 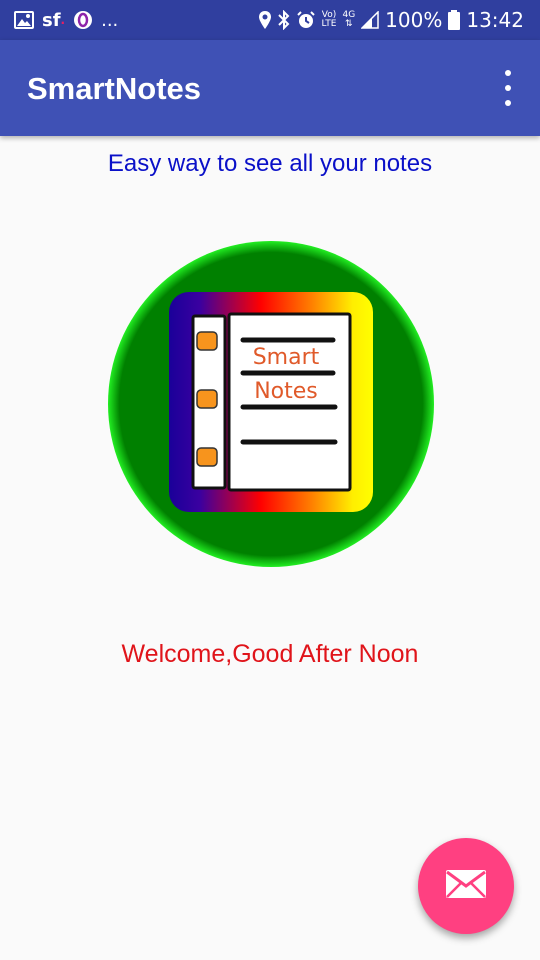 I want to click on mail-icon, so click(x=466, y=886).